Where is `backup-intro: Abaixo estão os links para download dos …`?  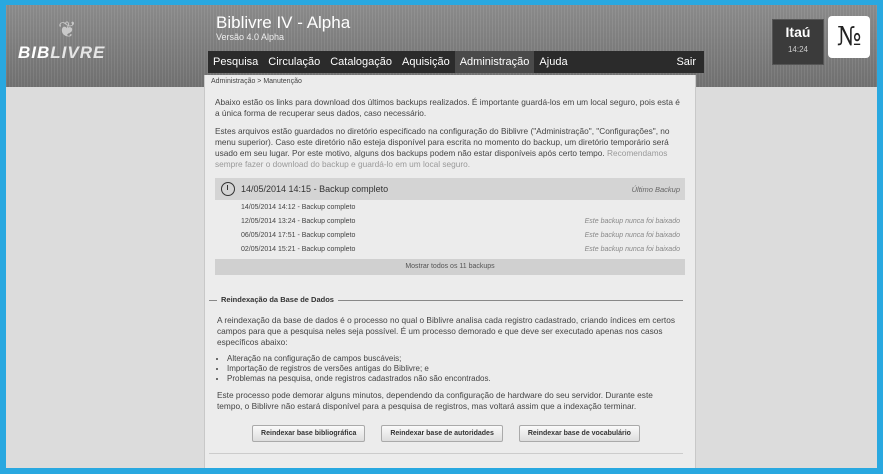 backup-intro: Abaixo estão os links para download dos … is located at coordinates (447, 107).